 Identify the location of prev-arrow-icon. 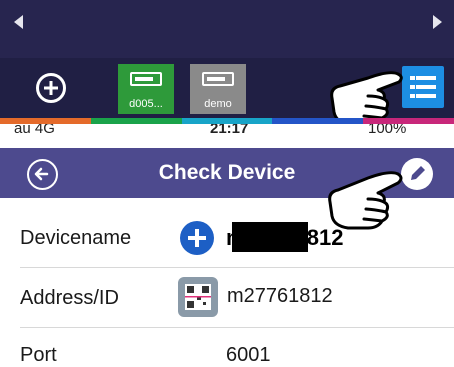
(18, 22).